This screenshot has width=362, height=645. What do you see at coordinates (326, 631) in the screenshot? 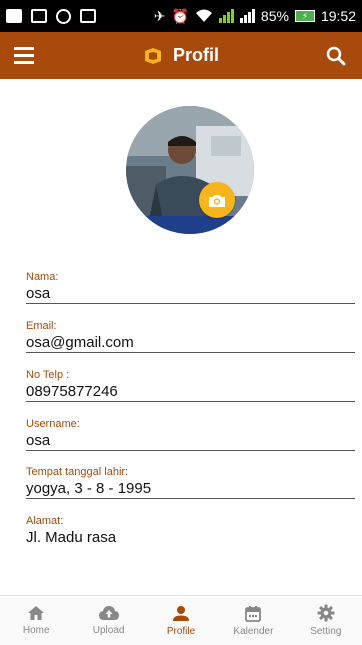
I see `nav-label: Setting` at bounding box center [326, 631].